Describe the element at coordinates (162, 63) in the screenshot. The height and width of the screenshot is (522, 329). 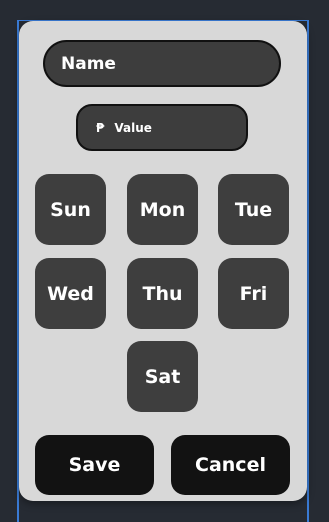
I see `name-input: Name` at that location.